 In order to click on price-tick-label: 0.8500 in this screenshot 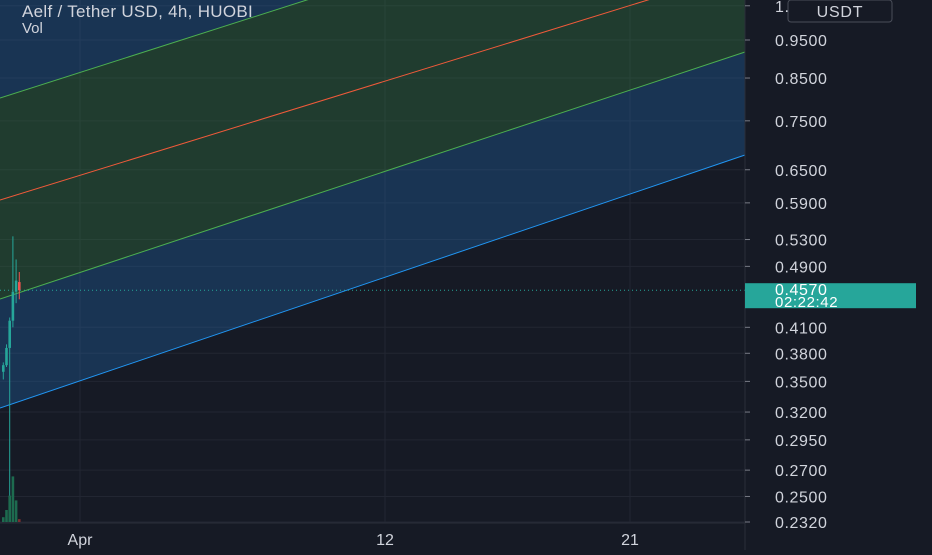, I will do `click(801, 79)`.